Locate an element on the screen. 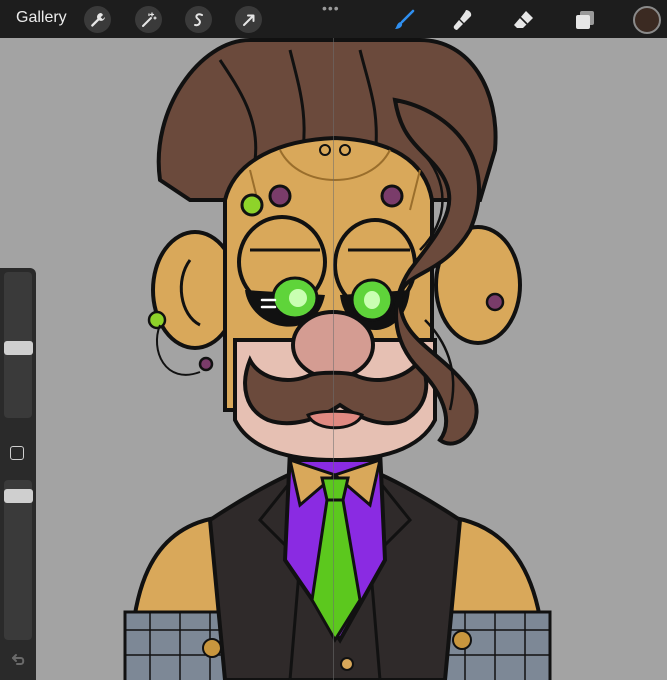 This screenshot has height=680, width=667. symmetry-guide is located at coordinates (333, 359).